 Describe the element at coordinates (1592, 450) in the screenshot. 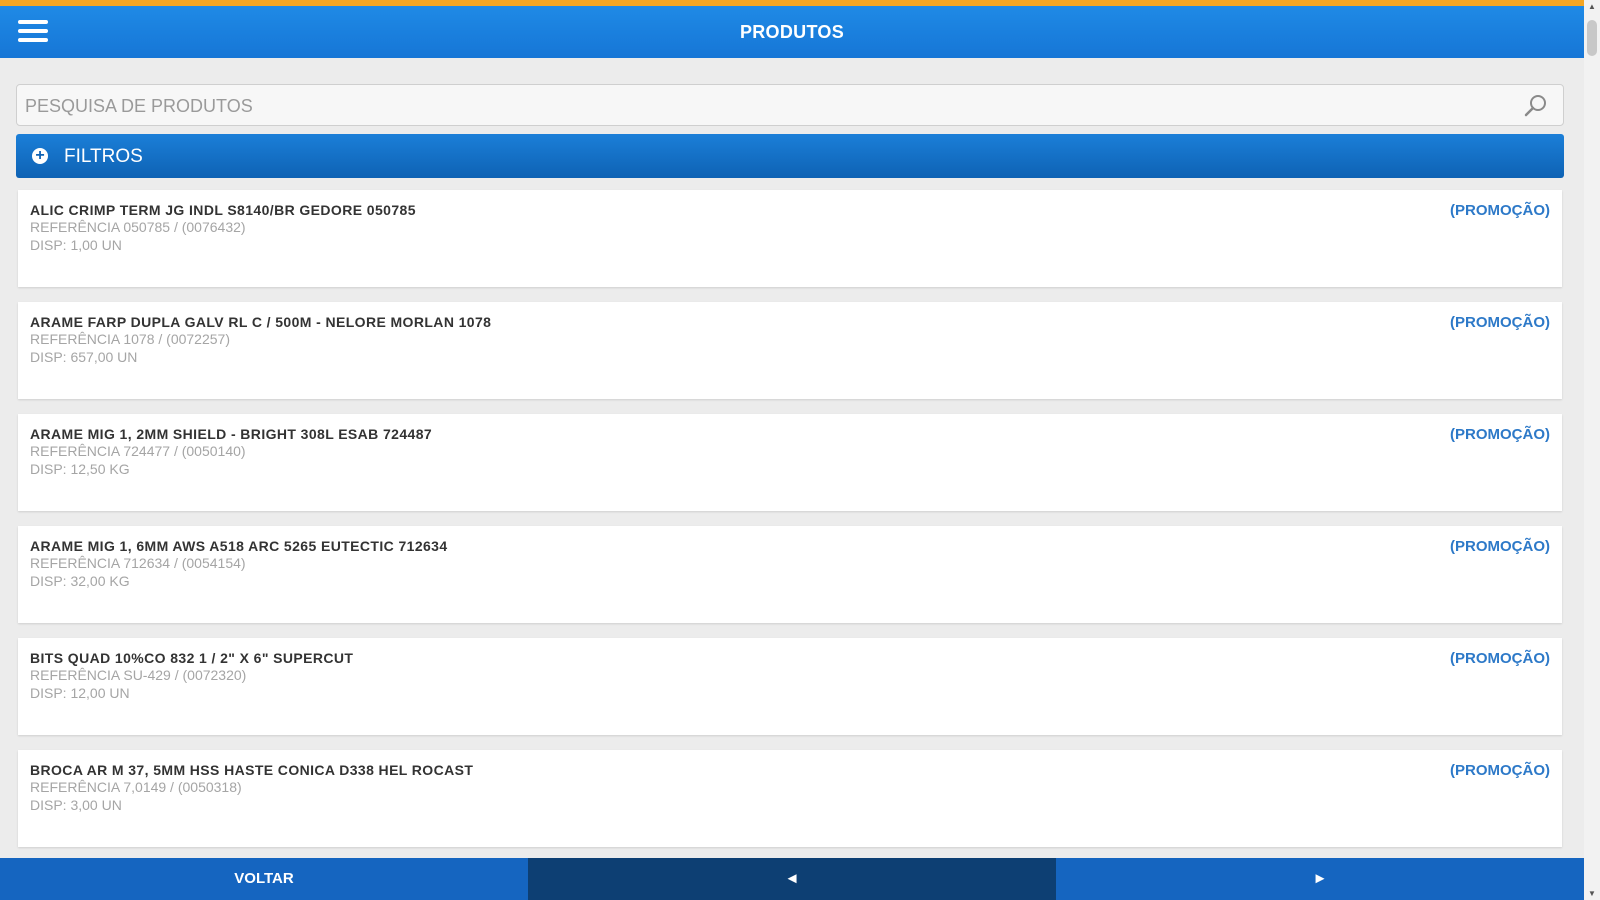

I see `vertical-scrollbar: ▲ ▼` at that location.